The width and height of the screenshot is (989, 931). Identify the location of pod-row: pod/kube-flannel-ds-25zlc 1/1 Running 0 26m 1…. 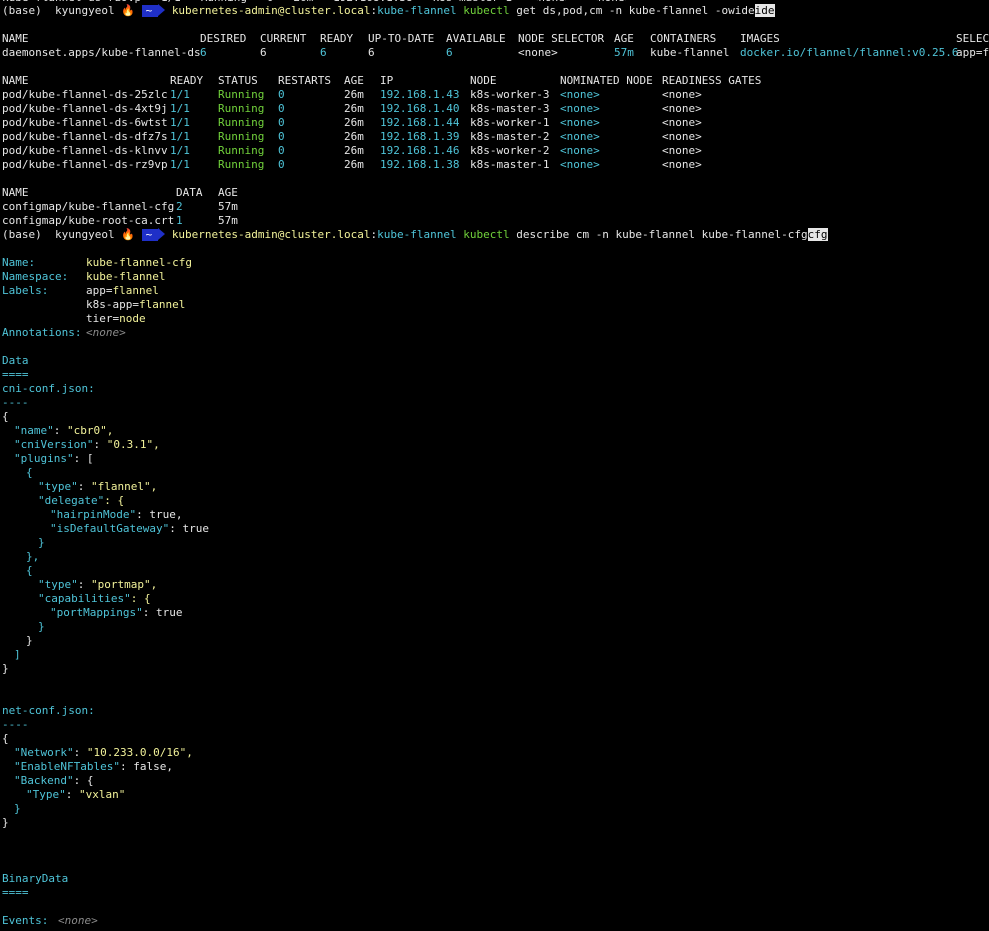
(494, 95).